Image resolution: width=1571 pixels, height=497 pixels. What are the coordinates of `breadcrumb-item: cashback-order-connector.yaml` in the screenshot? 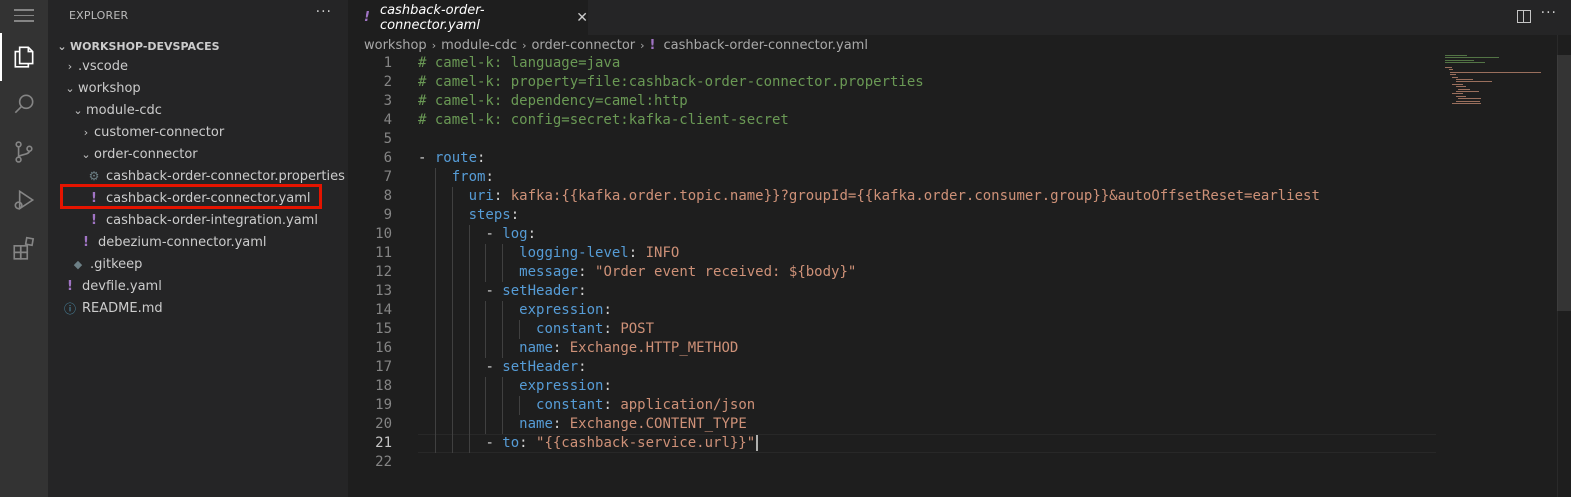 It's located at (765, 45).